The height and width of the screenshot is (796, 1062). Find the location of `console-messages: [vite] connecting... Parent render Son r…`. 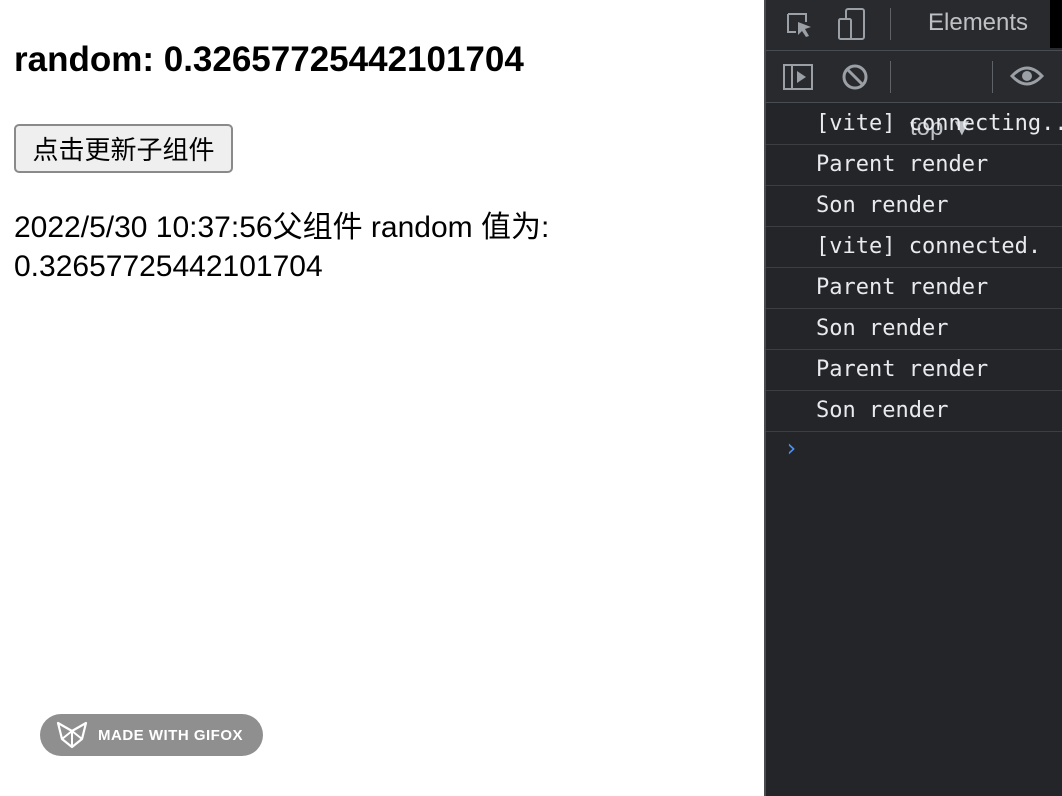

console-messages: [vite] connecting... Parent render Son r… is located at coordinates (914, 268).